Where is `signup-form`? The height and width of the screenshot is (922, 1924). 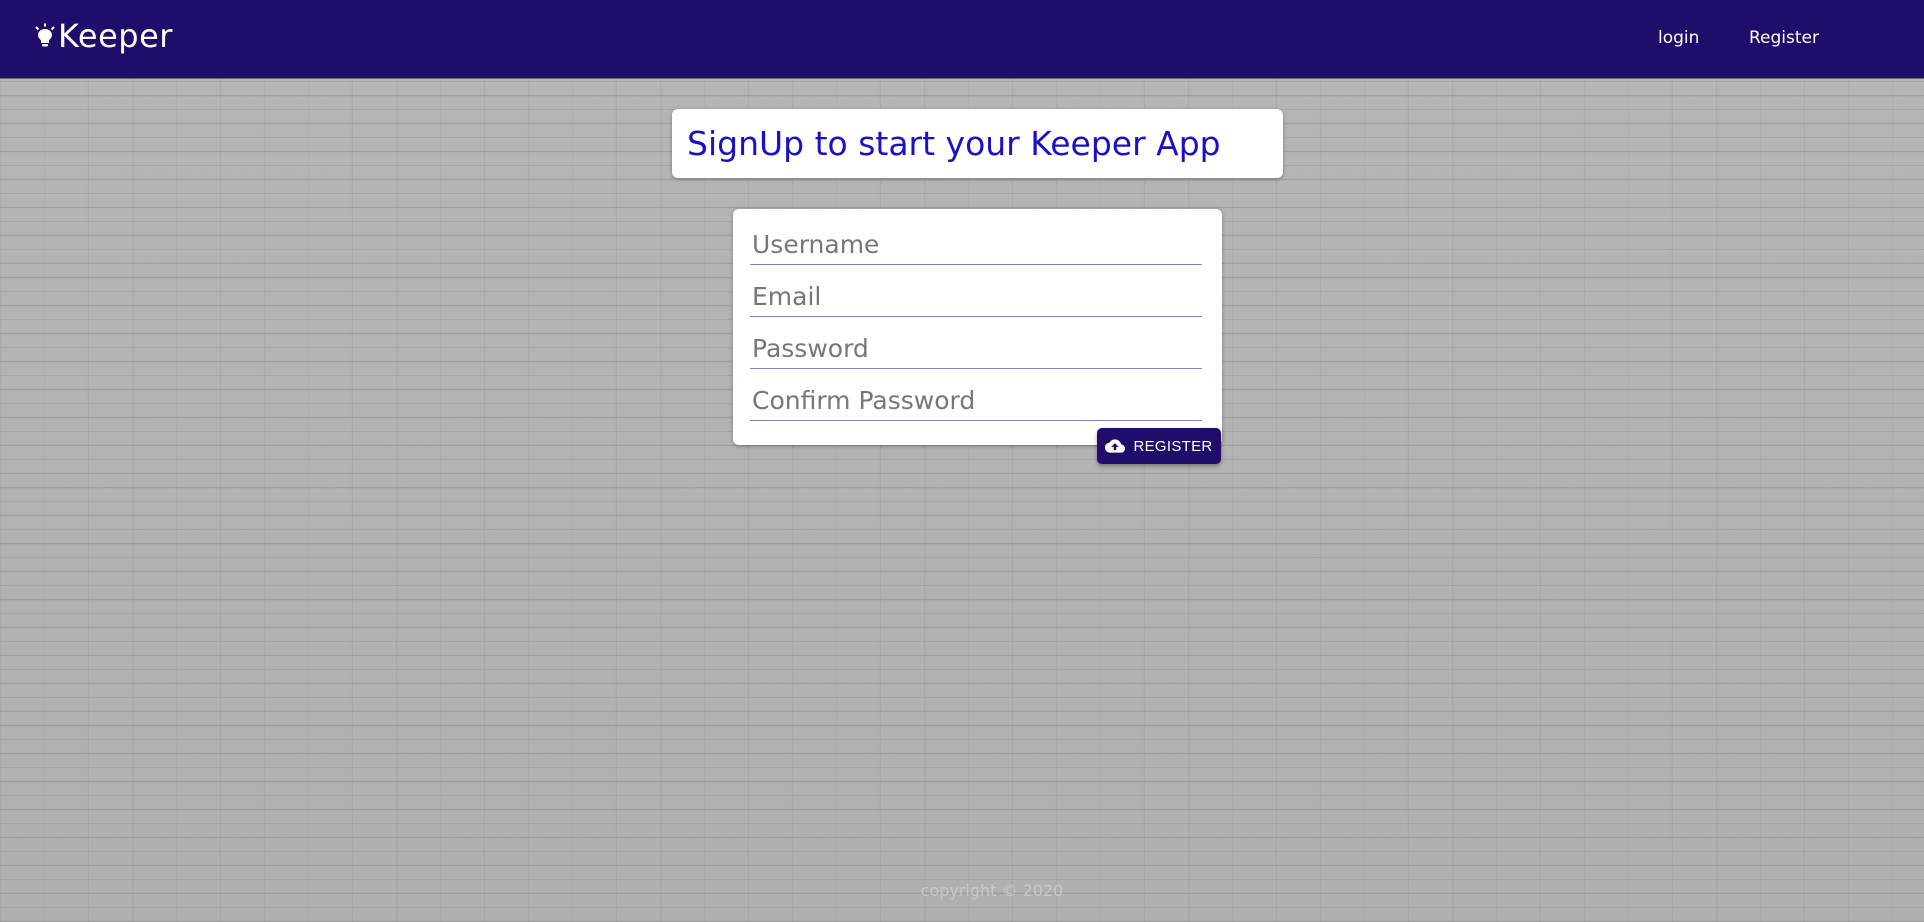 signup-form is located at coordinates (977, 327).